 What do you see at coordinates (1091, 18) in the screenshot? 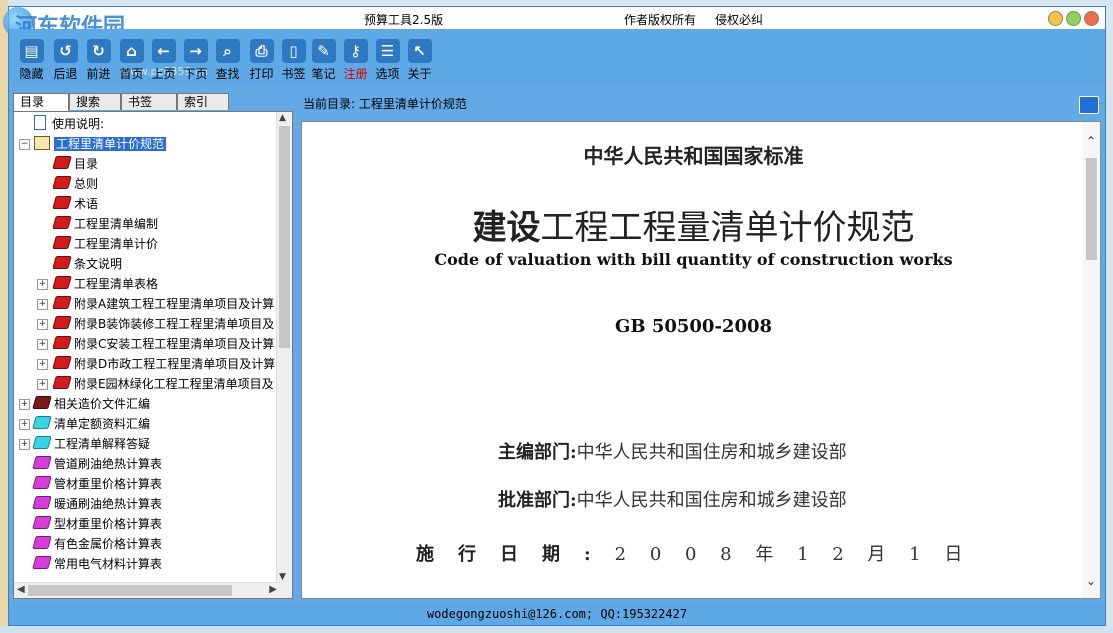
I see `close-button` at bounding box center [1091, 18].